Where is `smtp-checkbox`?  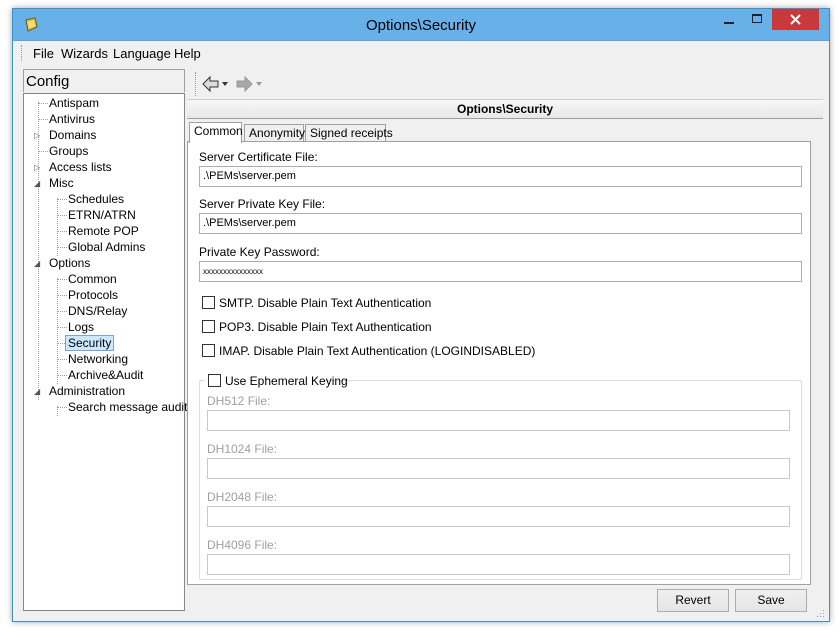
smtp-checkbox is located at coordinates (208, 302).